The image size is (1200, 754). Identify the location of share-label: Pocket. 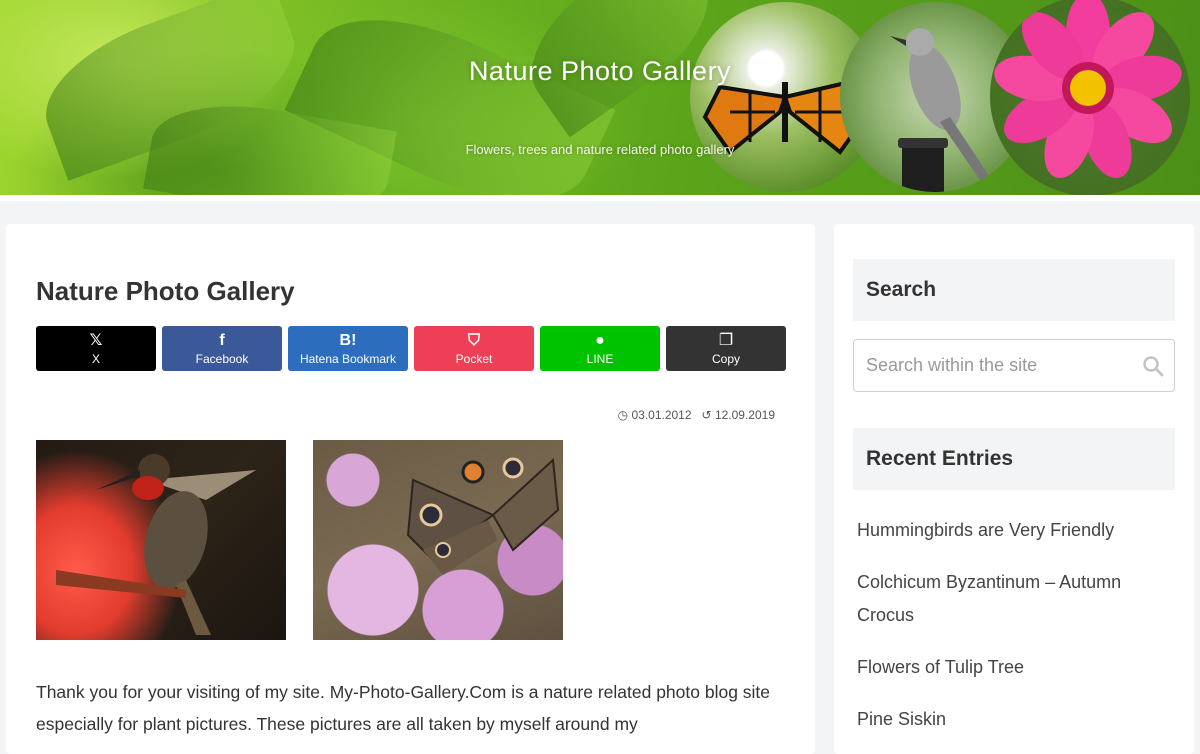
(474, 358).